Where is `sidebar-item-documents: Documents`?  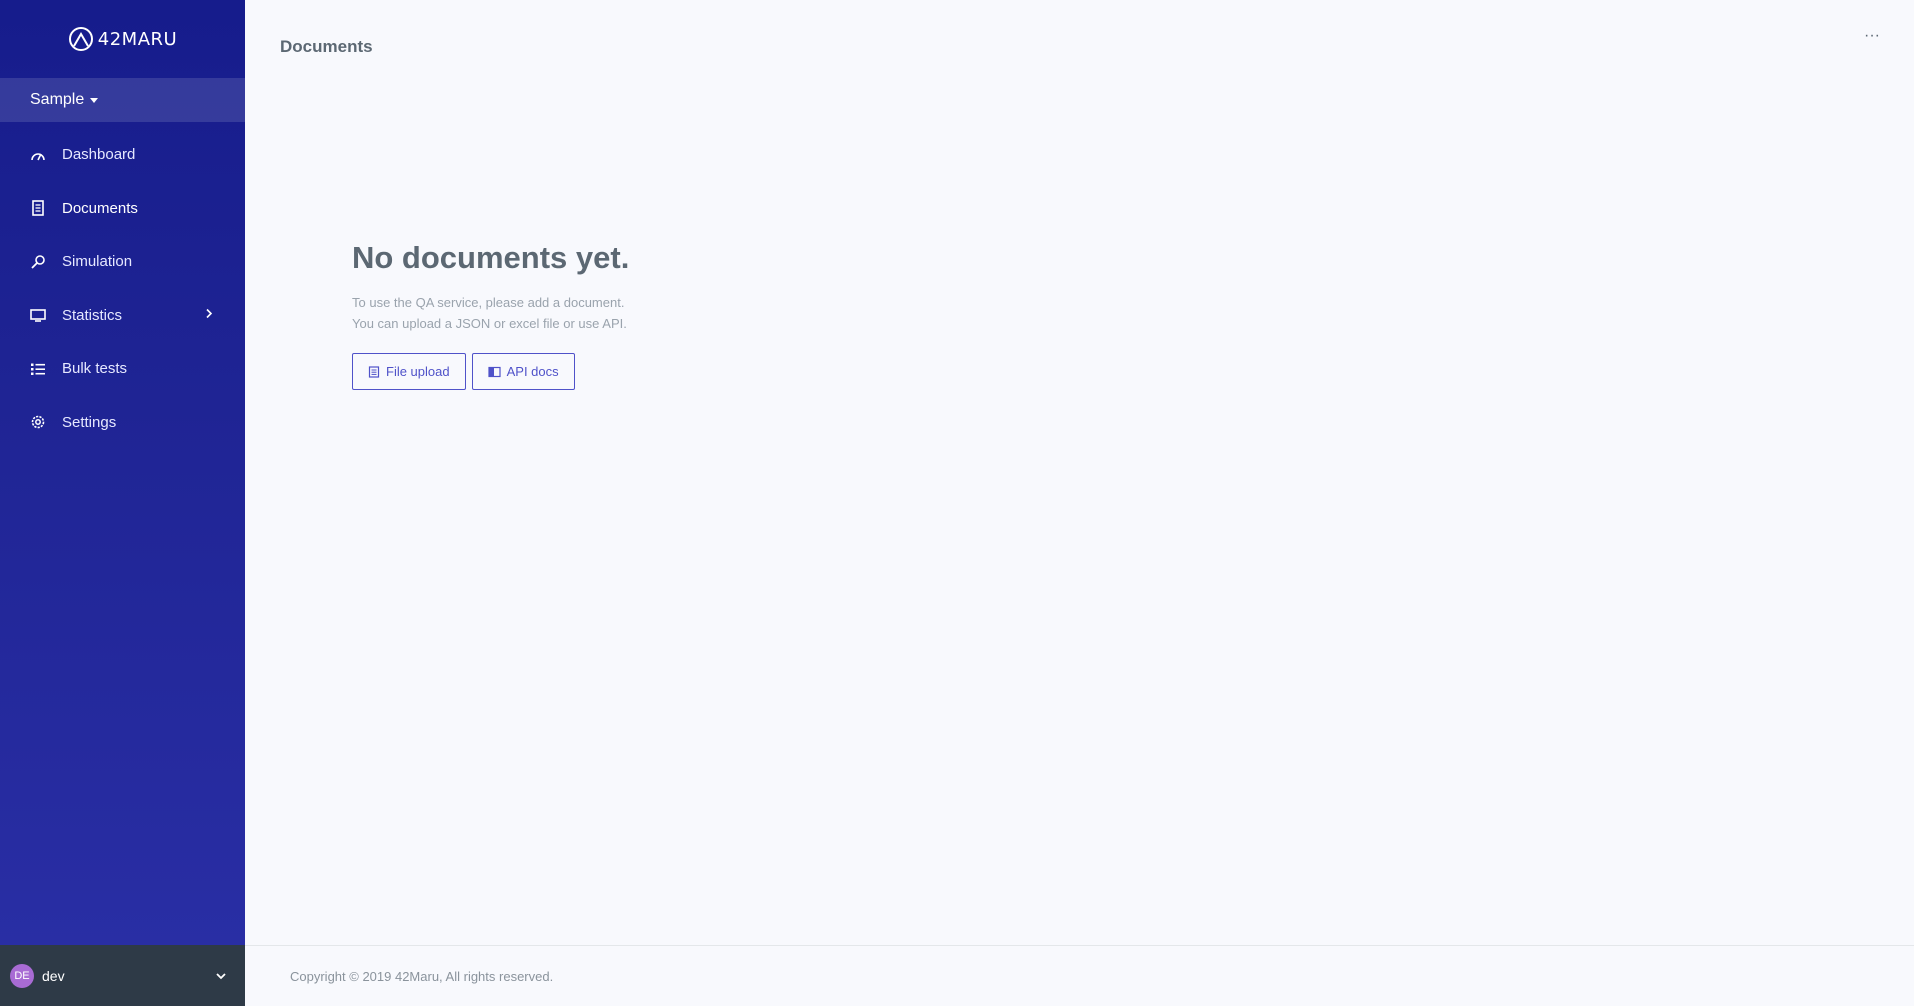 sidebar-item-documents: Documents is located at coordinates (122, 209).